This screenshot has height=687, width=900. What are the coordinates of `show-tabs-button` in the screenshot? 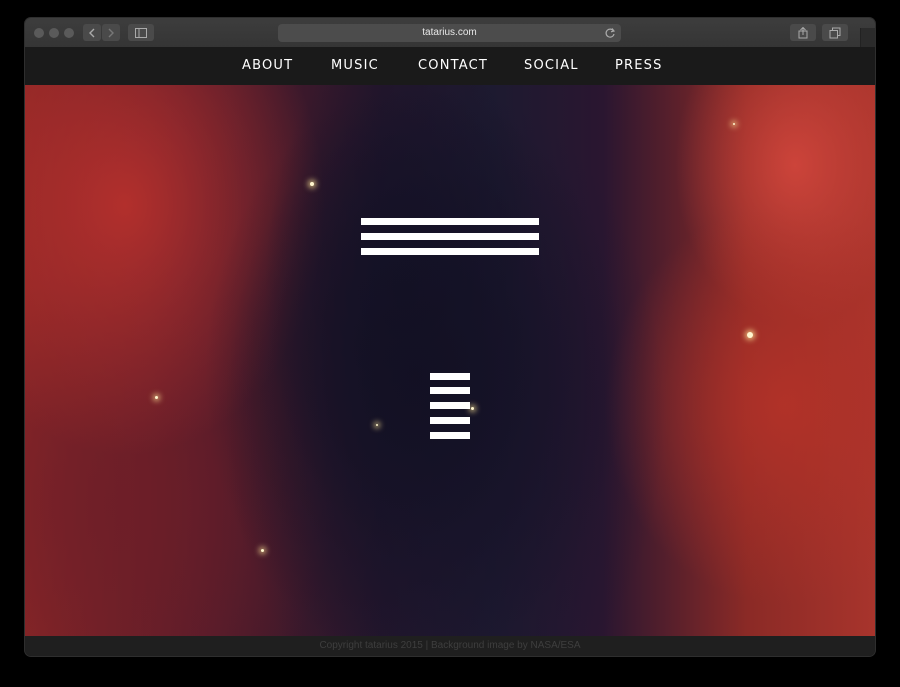 It's located at (835, 32).